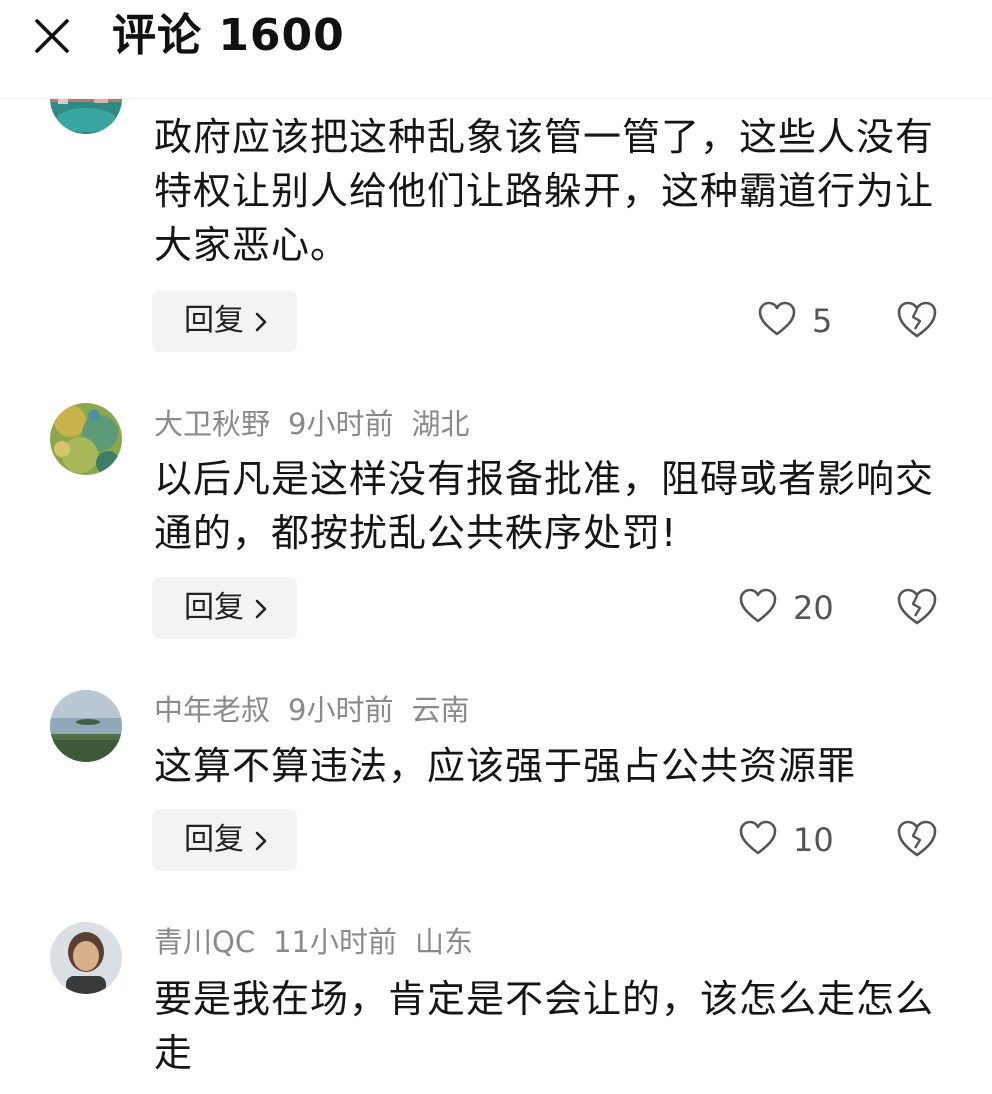 This screenshot has width=992, height=1094. I want to click on like-button: 10, so click(793, 840).